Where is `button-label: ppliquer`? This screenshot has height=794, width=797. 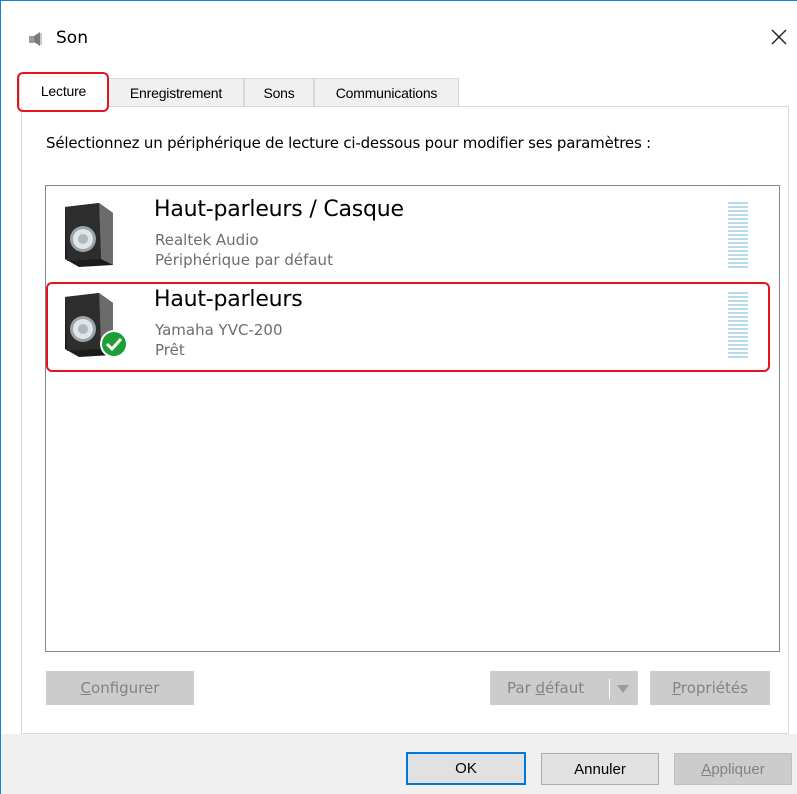
button-label: ppliquer is located at coordinates (738, 769).